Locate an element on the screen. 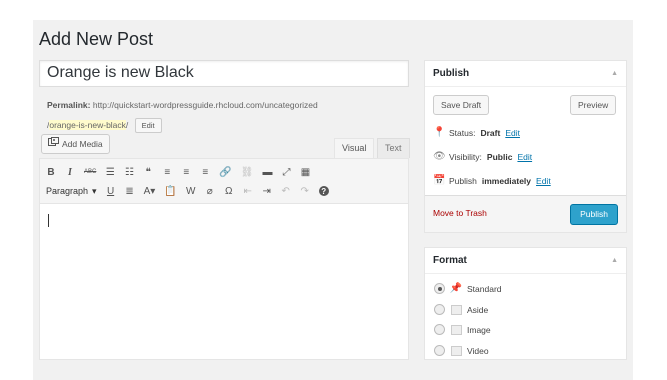 The height and width of the screenshot is (380, 667). paragraph-format-select: Paragraph ▾ is located at coordinates (71, 191).